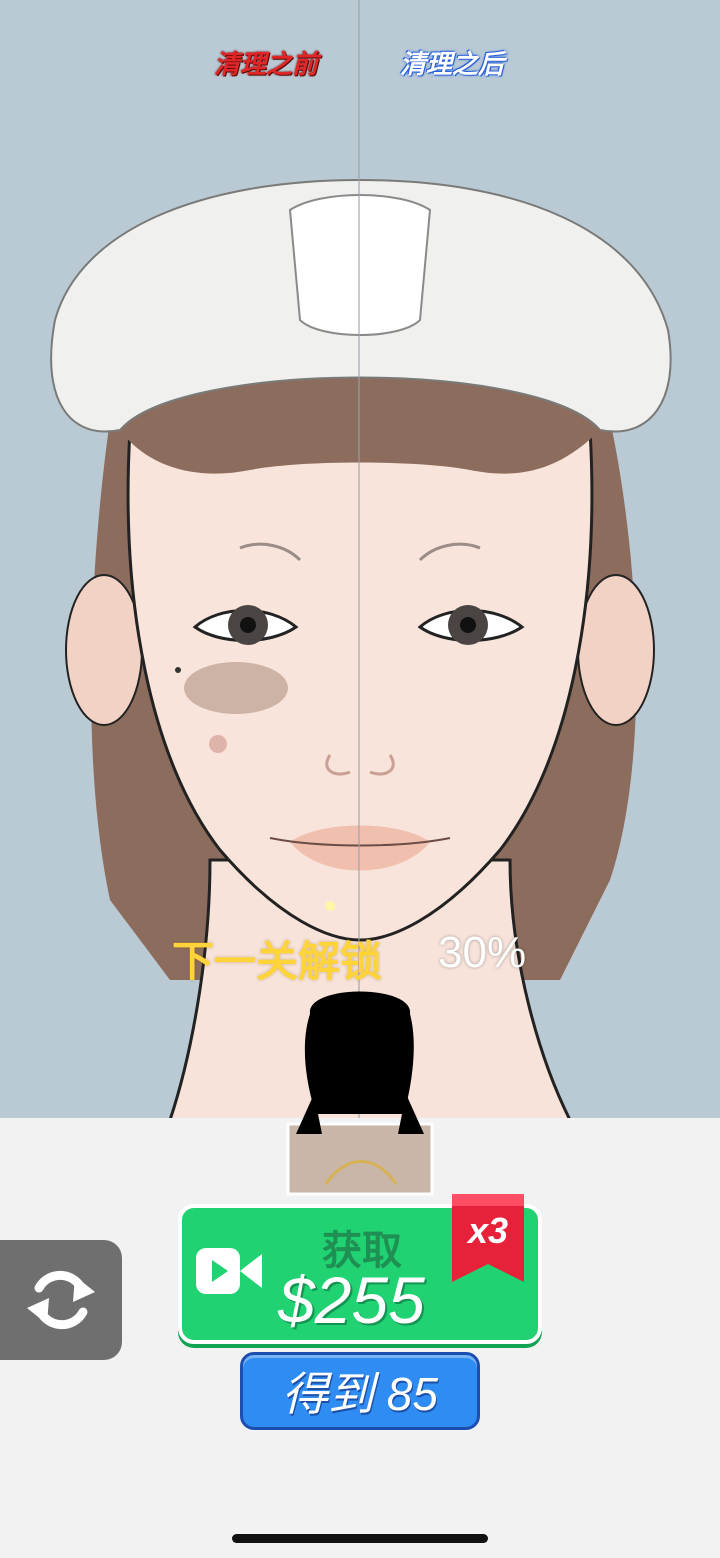  Describe the element at coordinates (229, 1271) in the screenshot. I see `video-camera-icon` at that location.